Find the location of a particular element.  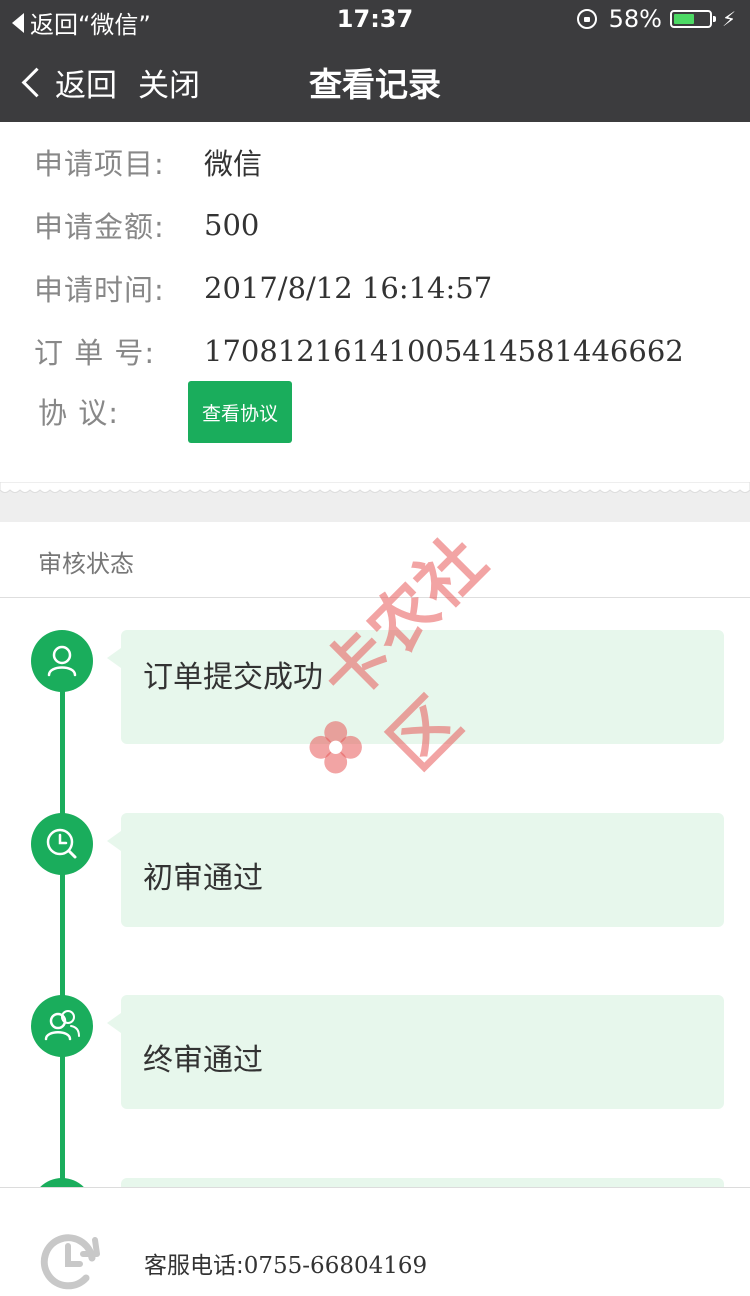

user-icon is located at coordinates (62, 661).